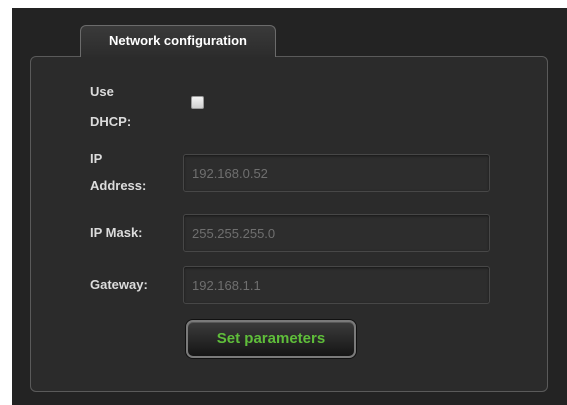  I want to click on set-parameters-button: Set parameters, so click(271, 339).